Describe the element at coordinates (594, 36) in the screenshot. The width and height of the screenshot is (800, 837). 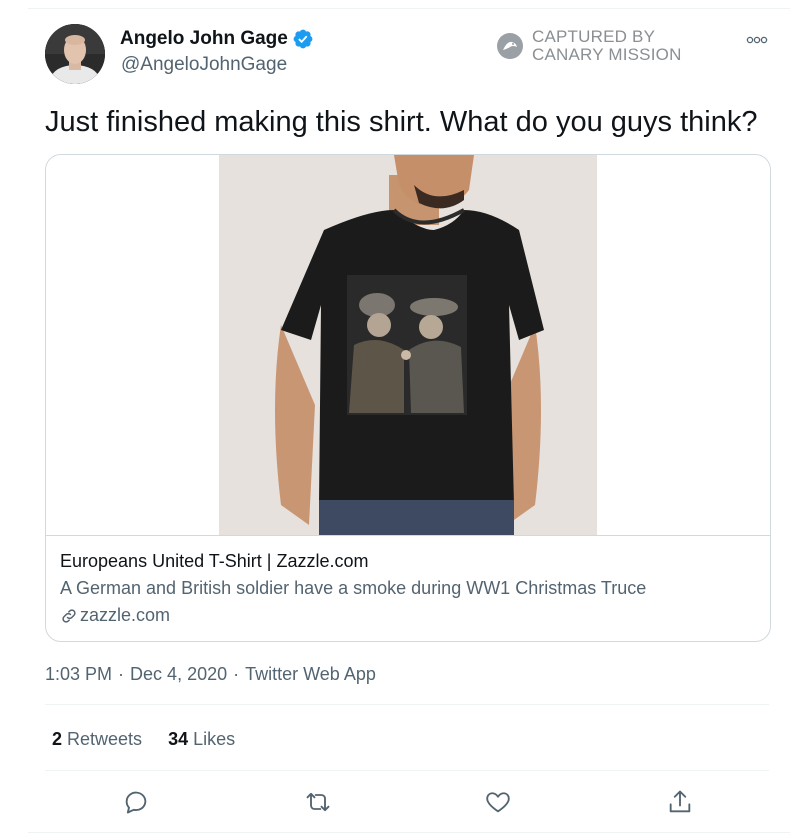
I see `watermark-line-1: CAPTURED BY` at that location.